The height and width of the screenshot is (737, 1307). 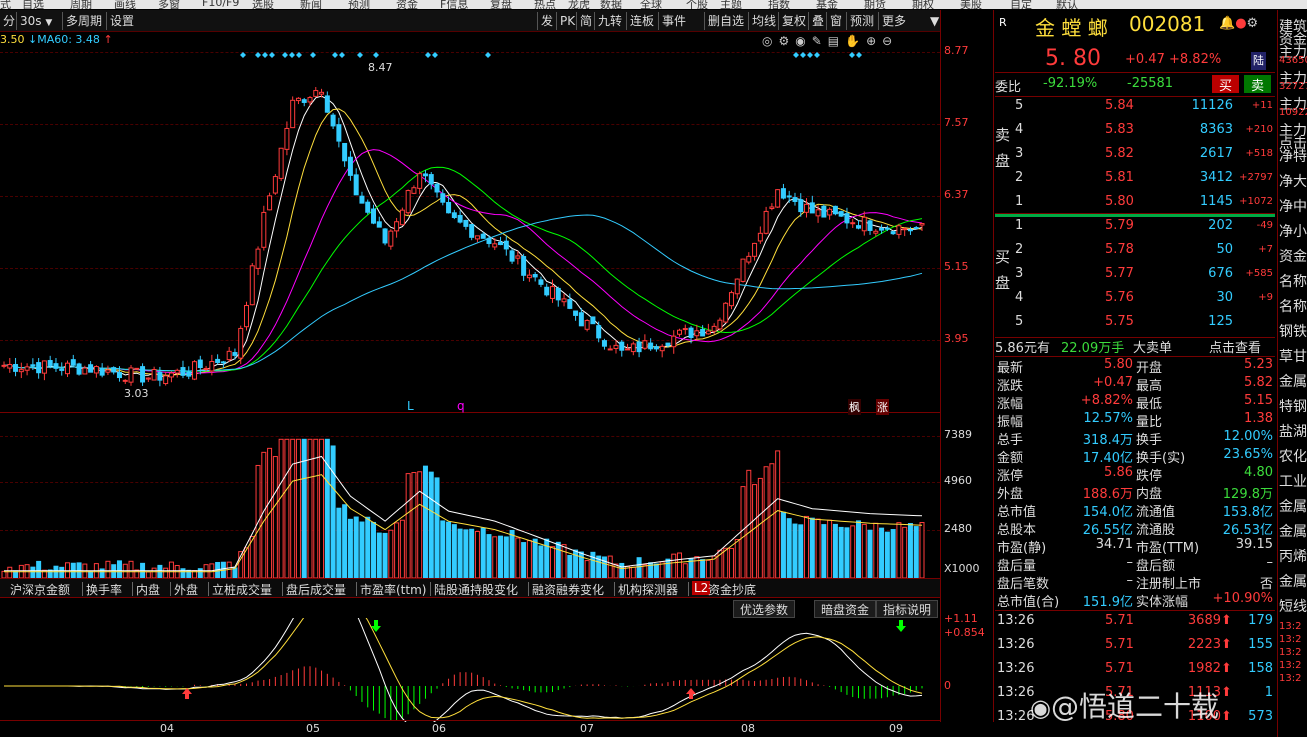 What do you see at coordinates (38, 21) in the screenshot?
I see `period-select: 30s ▼` at bounding box center [38, 21].